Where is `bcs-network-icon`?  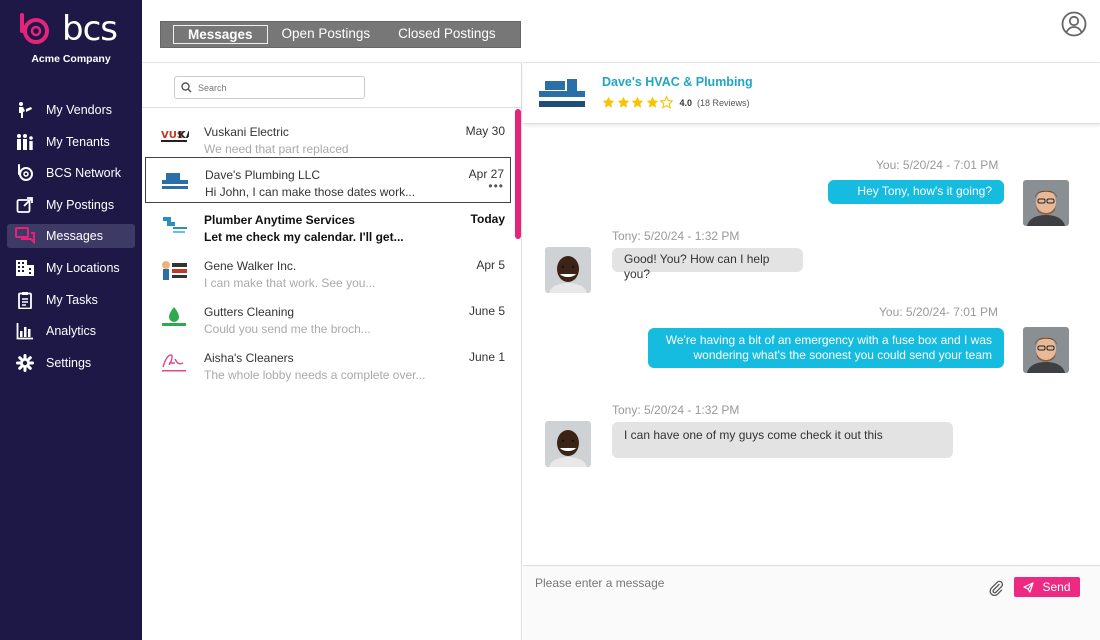
bcs-network-icon is located at coordinates (25, 173).